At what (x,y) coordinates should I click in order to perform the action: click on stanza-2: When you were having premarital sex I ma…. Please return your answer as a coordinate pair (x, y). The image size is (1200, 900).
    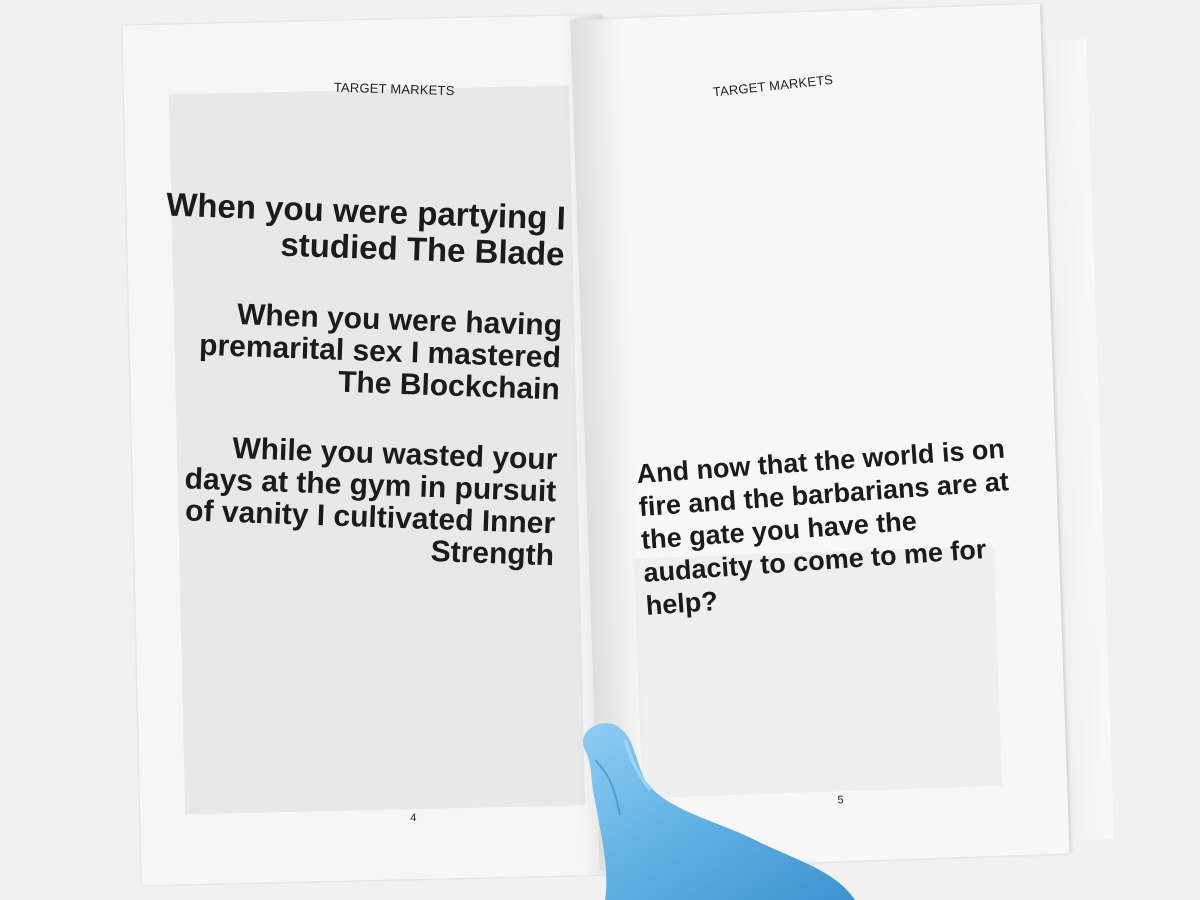
    Looking at the image, I should click on (380, 352).